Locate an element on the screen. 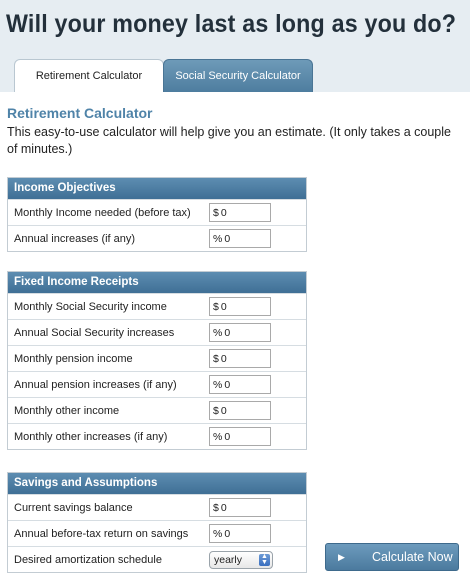 Image resolution: width=470 pixels, height=580 pixels. panel-title: Fixed Income Receipts is located at coordinates (157, 282).